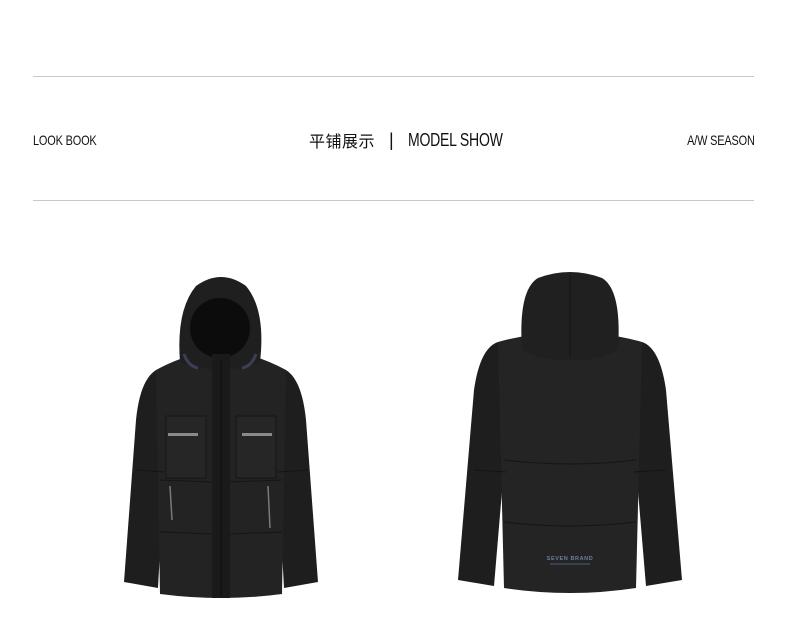 The image size is (790, 621). I want to click on brand-logo-print: SEVEN BRAND, so click(570, 559).